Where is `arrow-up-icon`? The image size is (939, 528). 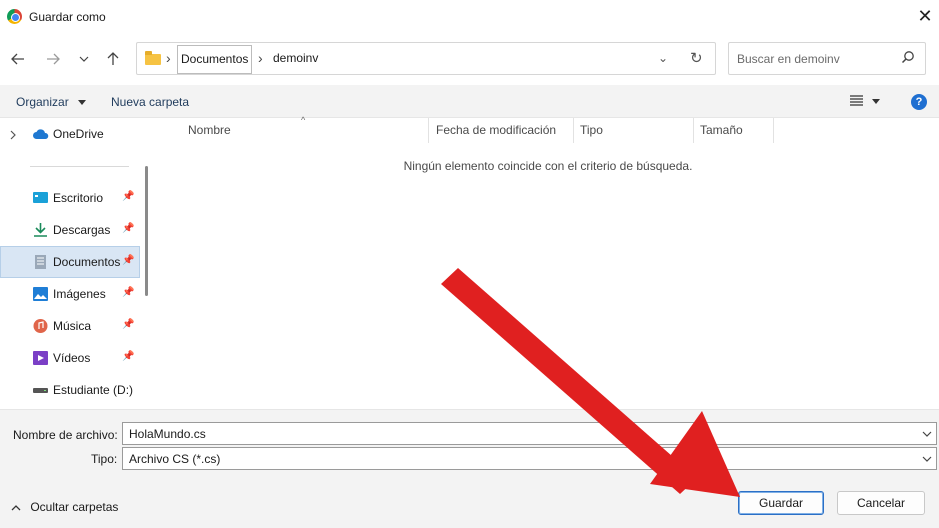
arrow-up-icon is located at coordinates (113, 58).